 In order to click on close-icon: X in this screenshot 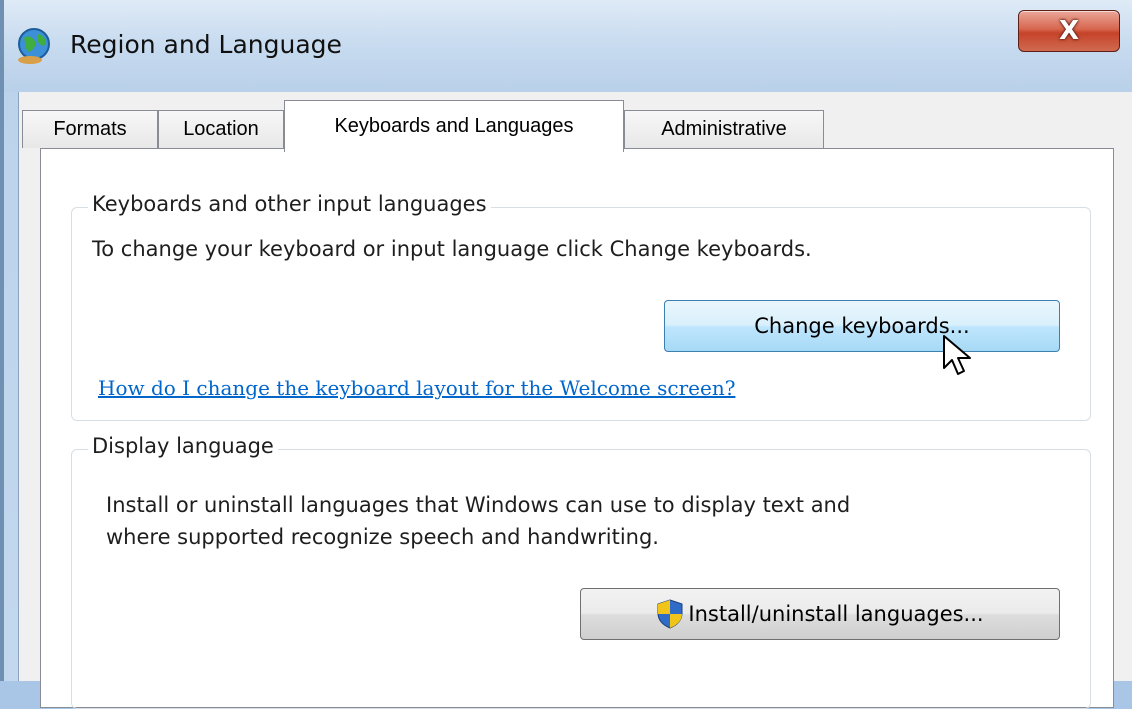, I will do `click(1069, 31)`.